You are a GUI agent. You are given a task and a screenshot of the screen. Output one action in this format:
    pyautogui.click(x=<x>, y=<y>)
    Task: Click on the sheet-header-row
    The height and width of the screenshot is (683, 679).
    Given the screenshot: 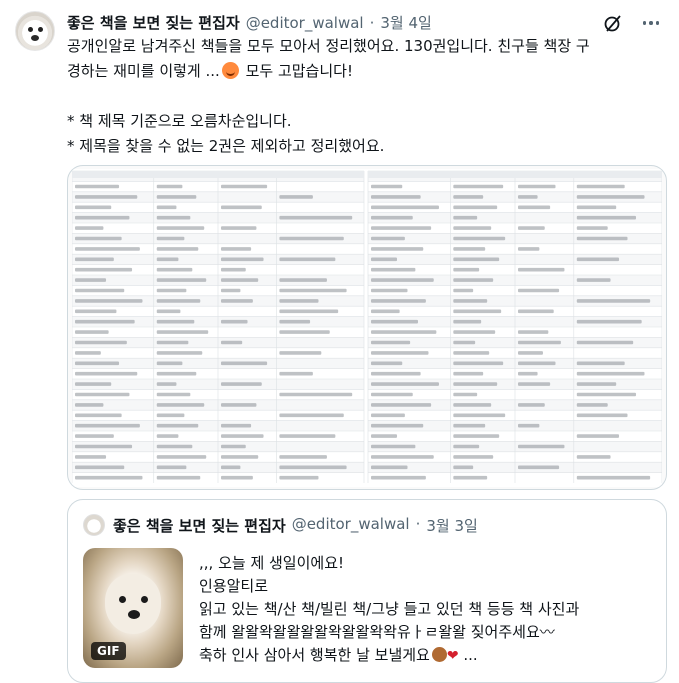 What is the action you would take?
    pyautogui.click(x=515, y=174)
    